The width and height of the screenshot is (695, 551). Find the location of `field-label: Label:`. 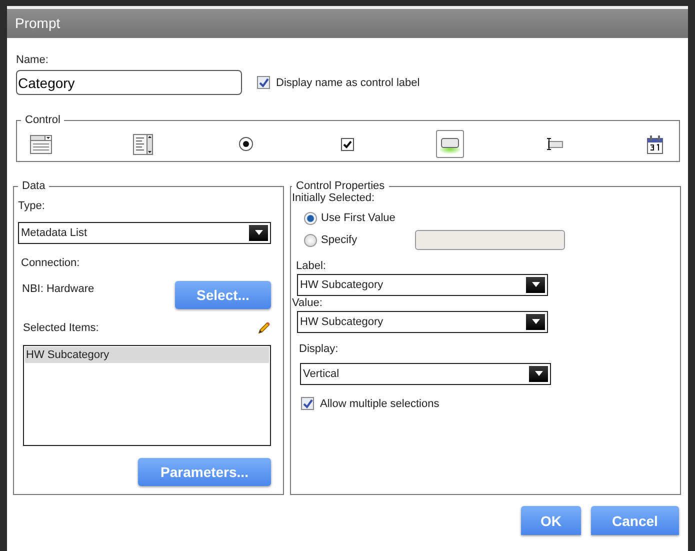

field-label: Label: is located at coordinates (311, 266).